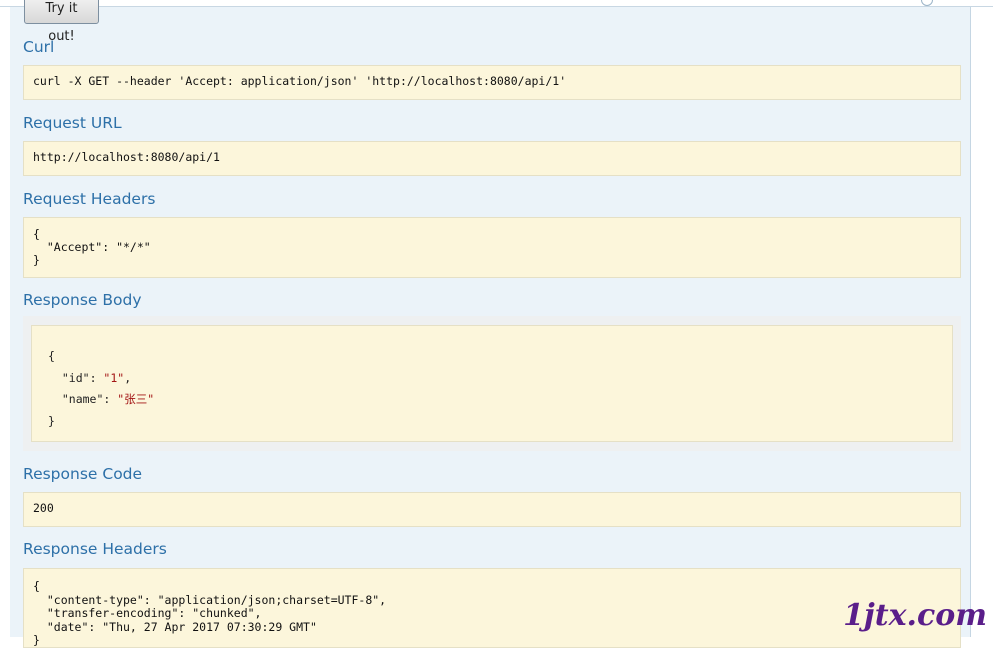  What do you see at coordinates (492, 422) in the screenshot?
I see `json-close-brace: }` at bounding box center [492, 422].